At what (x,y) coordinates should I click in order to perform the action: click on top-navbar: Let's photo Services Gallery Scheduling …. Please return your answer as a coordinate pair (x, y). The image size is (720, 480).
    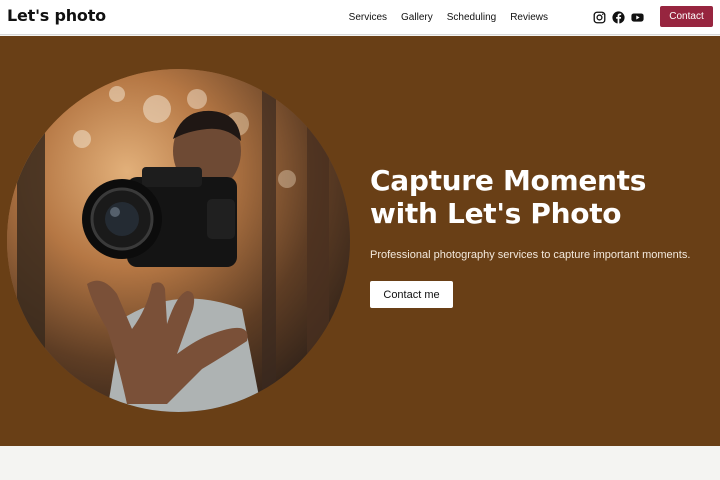
    Looking at the image, I should click on (360, 17).